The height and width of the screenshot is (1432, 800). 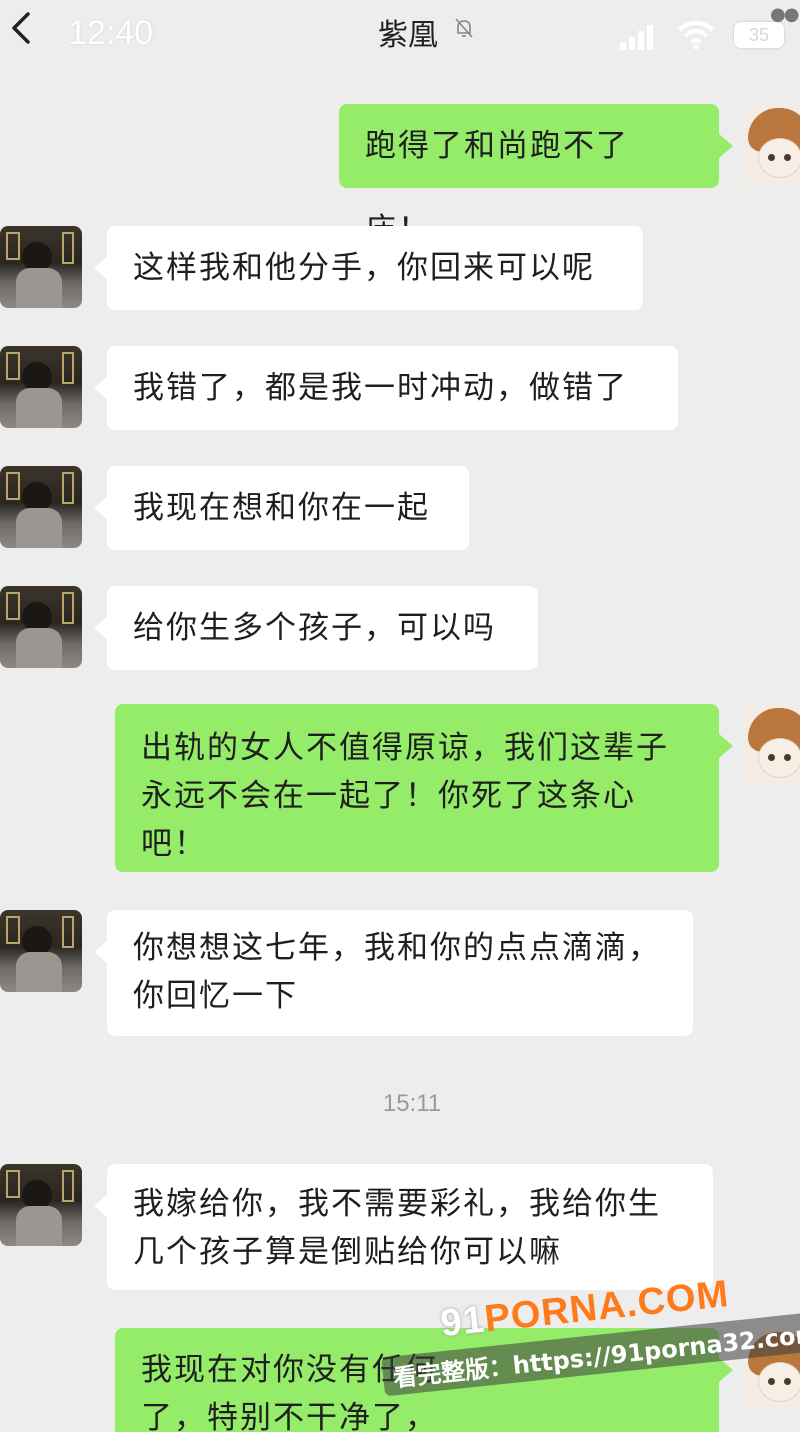 I want to click on message-bubble-received: 我嫁给你，我不需要彩礼，我给你生 几个孩子算是倒贴给你可以嘛, so click(x=410, y=1227).